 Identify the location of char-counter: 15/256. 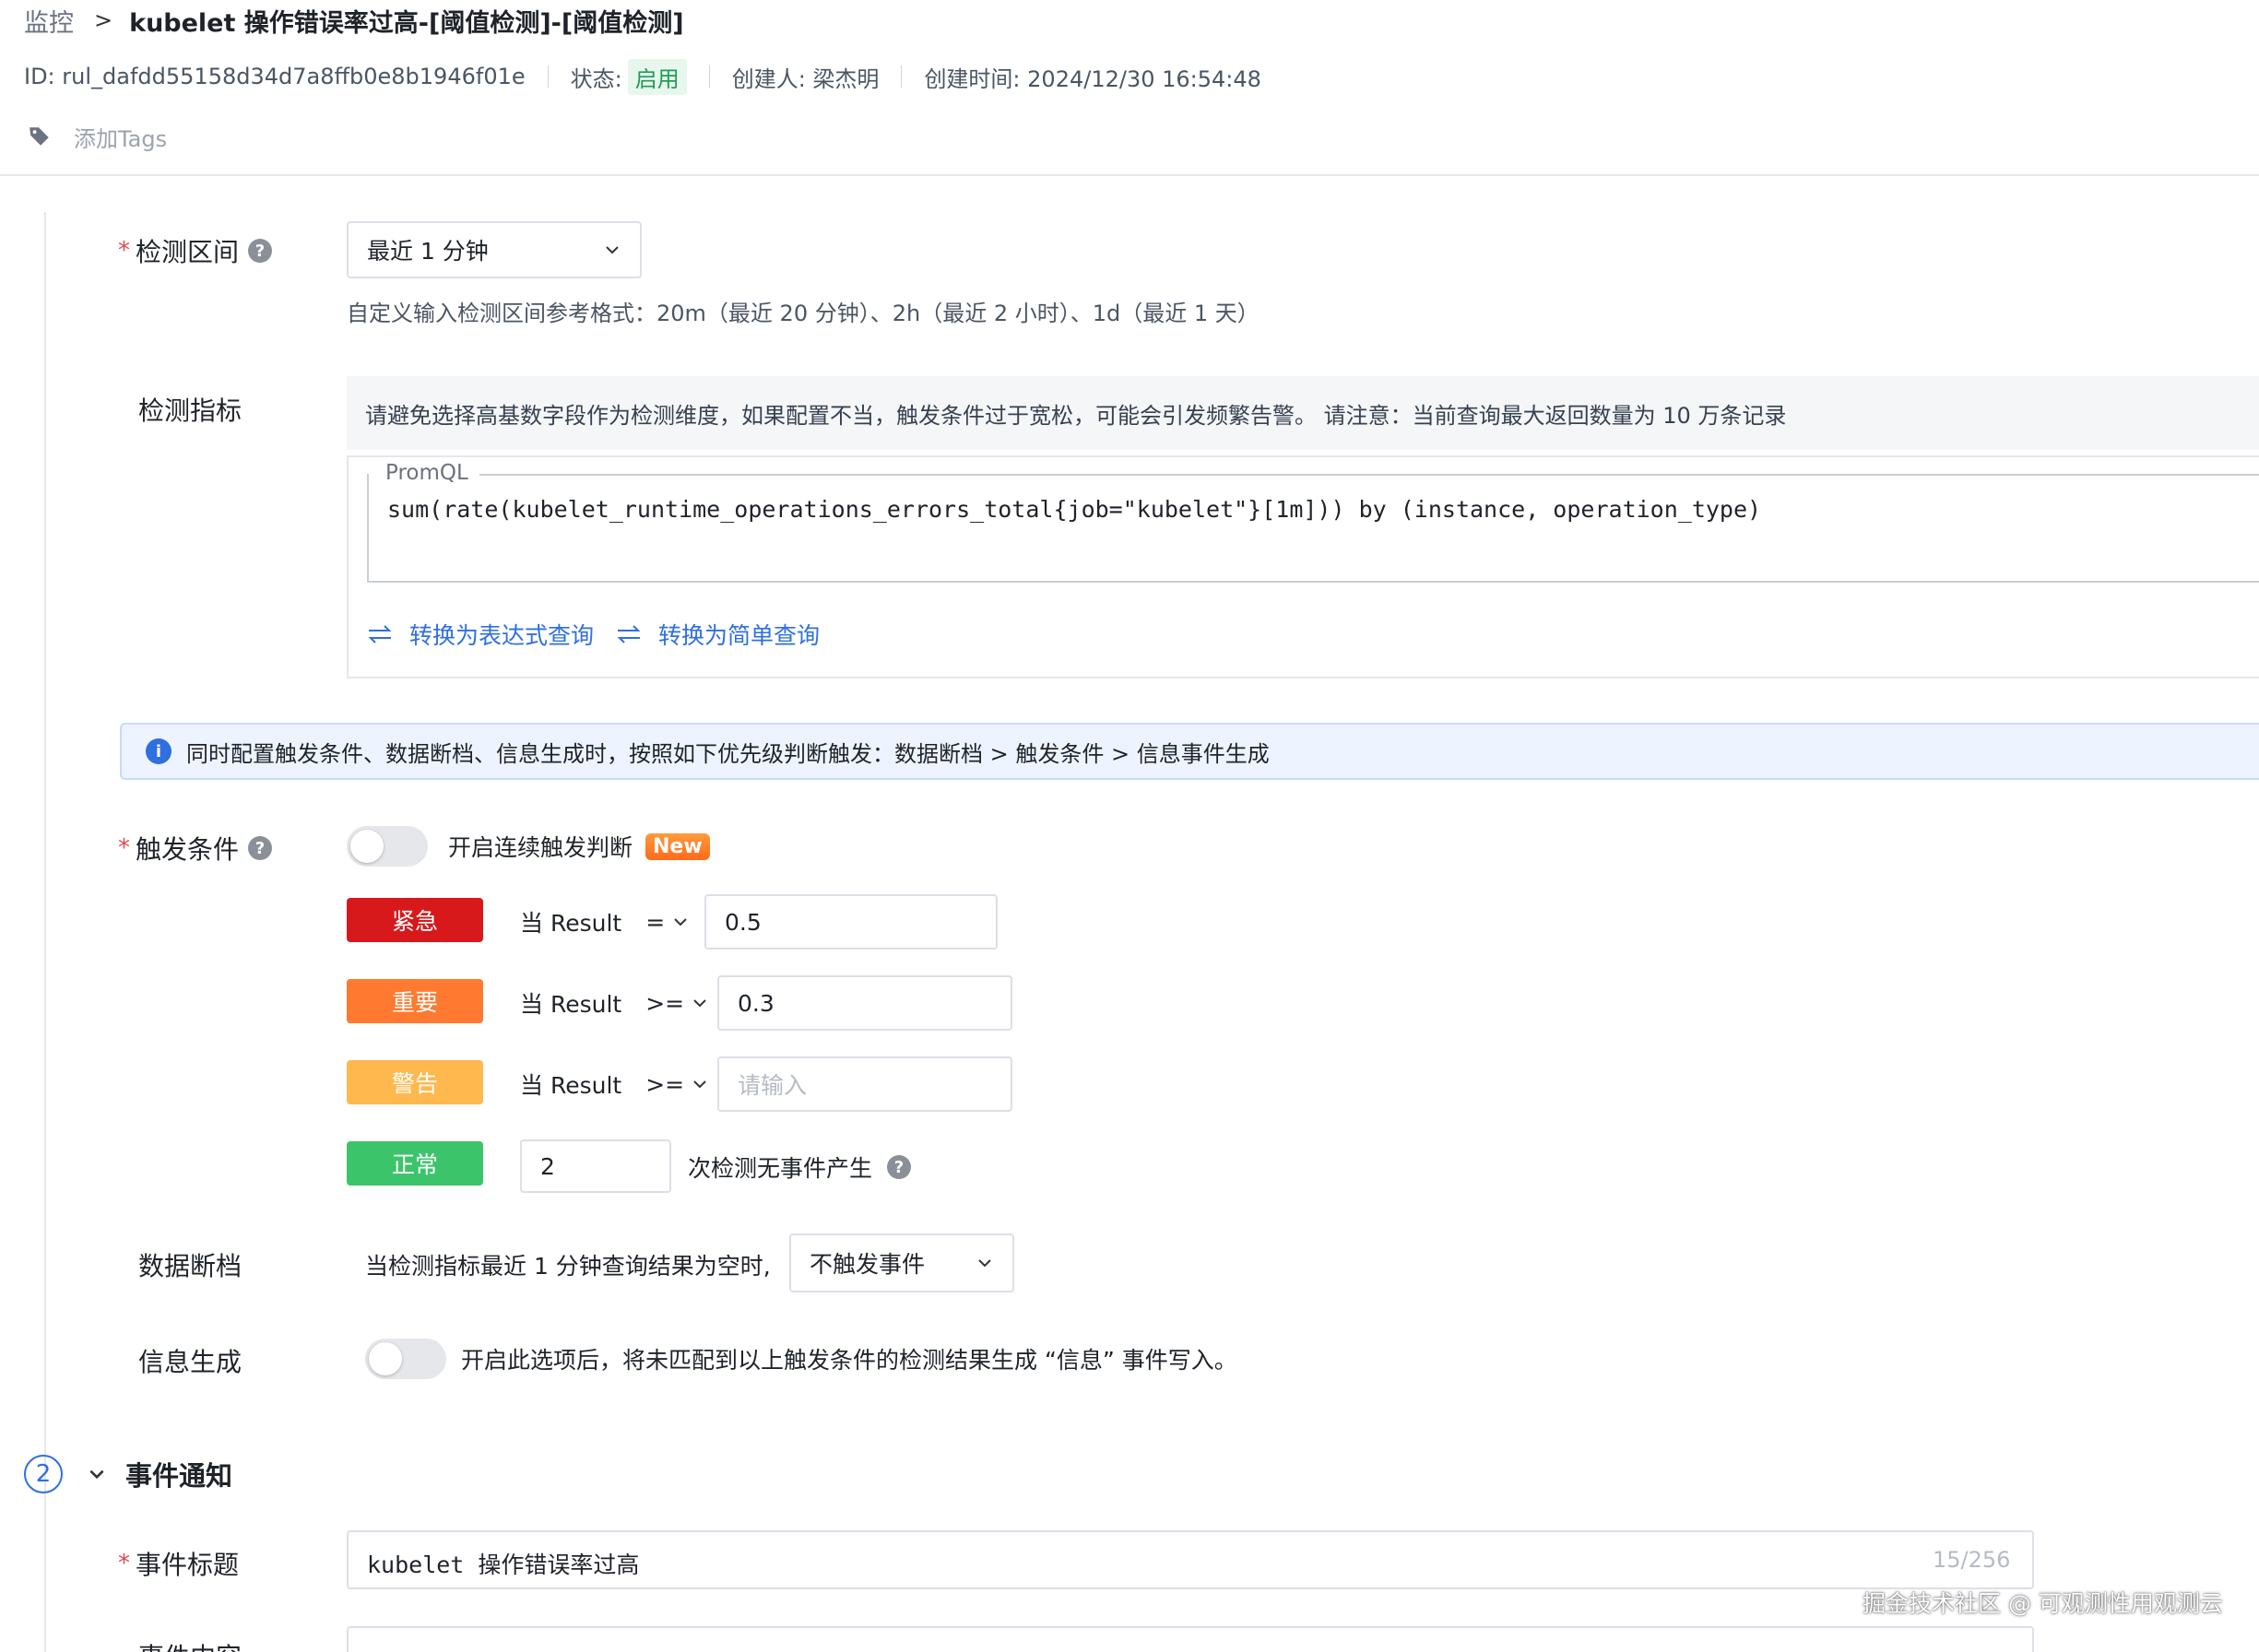
(1972, 1560).